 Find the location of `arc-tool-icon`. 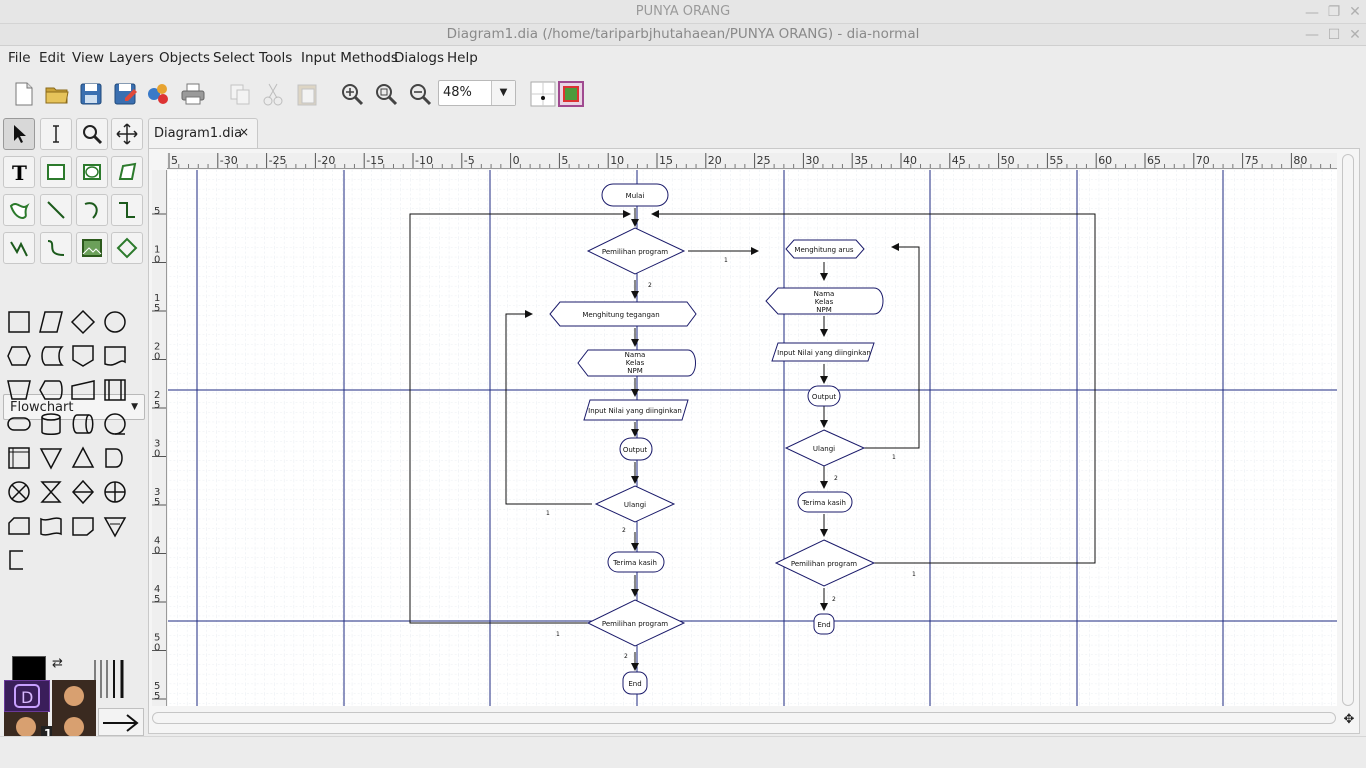

arc-tool-icon is located at coordinates (92, 210).